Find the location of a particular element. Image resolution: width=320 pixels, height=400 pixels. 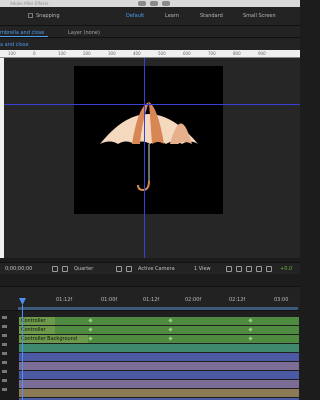

snapping-checkbox is located at coordinates (30, 15).